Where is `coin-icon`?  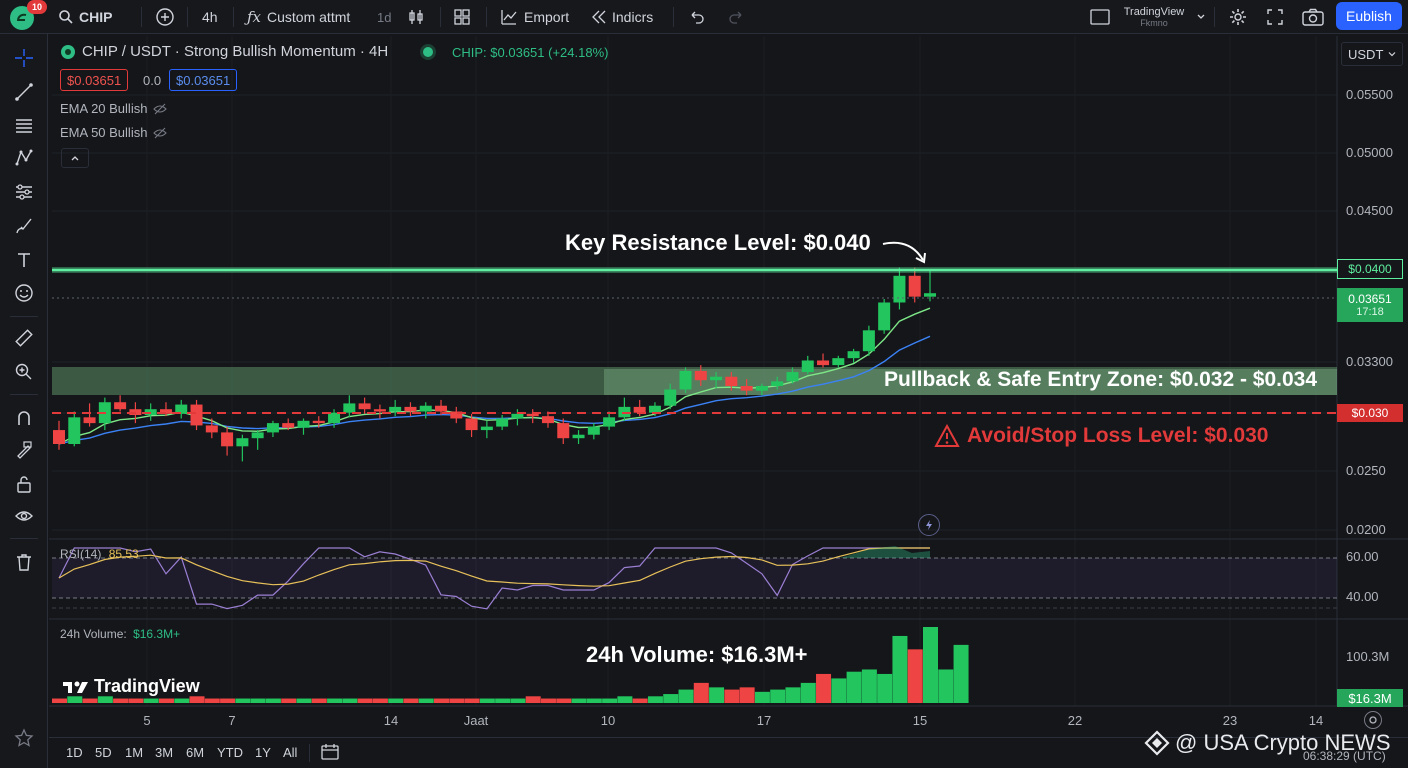 coin-icon is located at coordinates (68, 51).